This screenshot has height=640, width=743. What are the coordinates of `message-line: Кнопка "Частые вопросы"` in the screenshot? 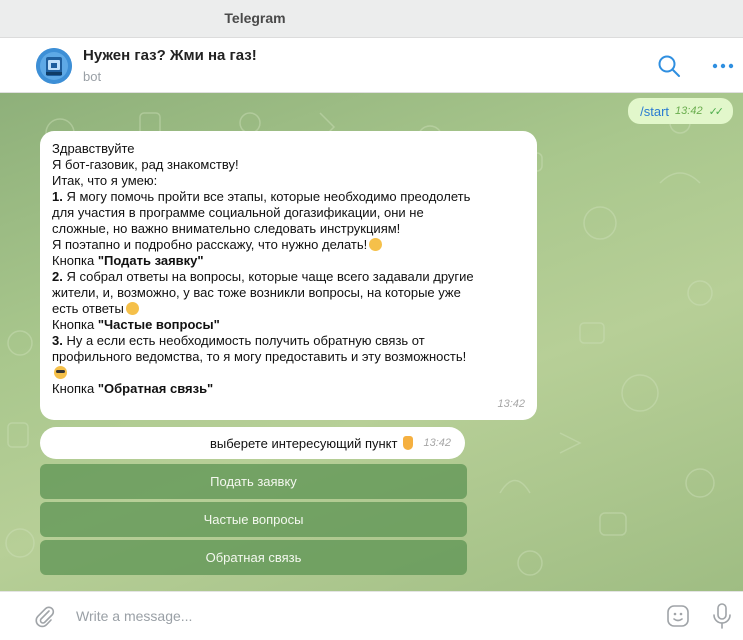 It's located at (136, 324).